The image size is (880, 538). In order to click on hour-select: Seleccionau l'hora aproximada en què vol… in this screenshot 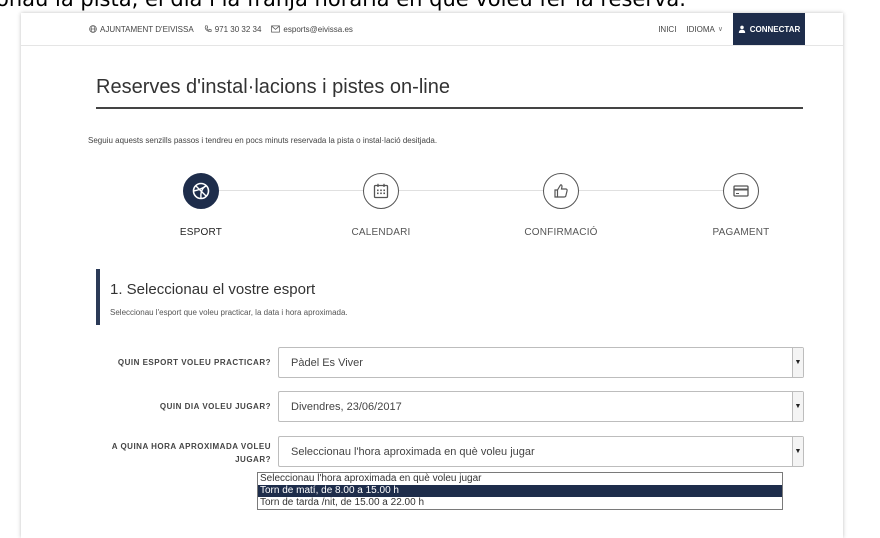, I will do `click(541, 451)`.